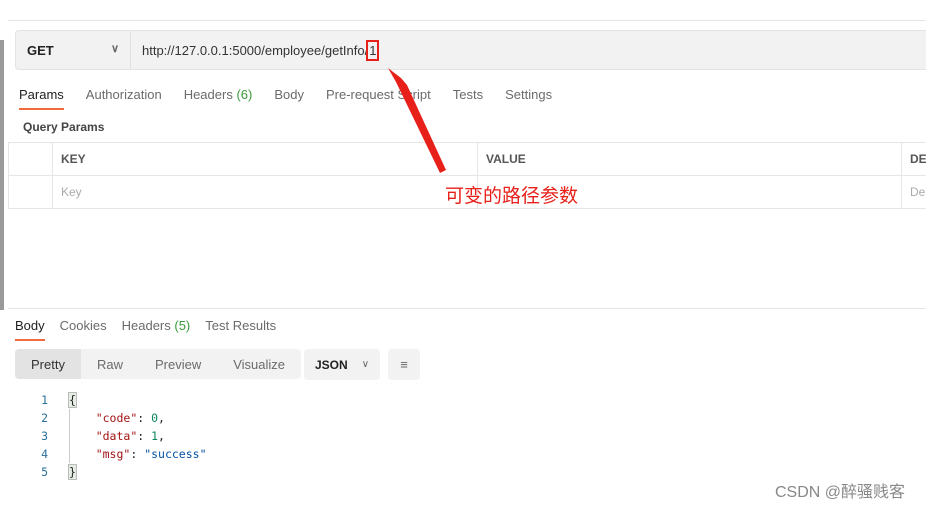  I want to click on view-mode-segment: Pretty Raw Preview Visualize, so click(158, 364).